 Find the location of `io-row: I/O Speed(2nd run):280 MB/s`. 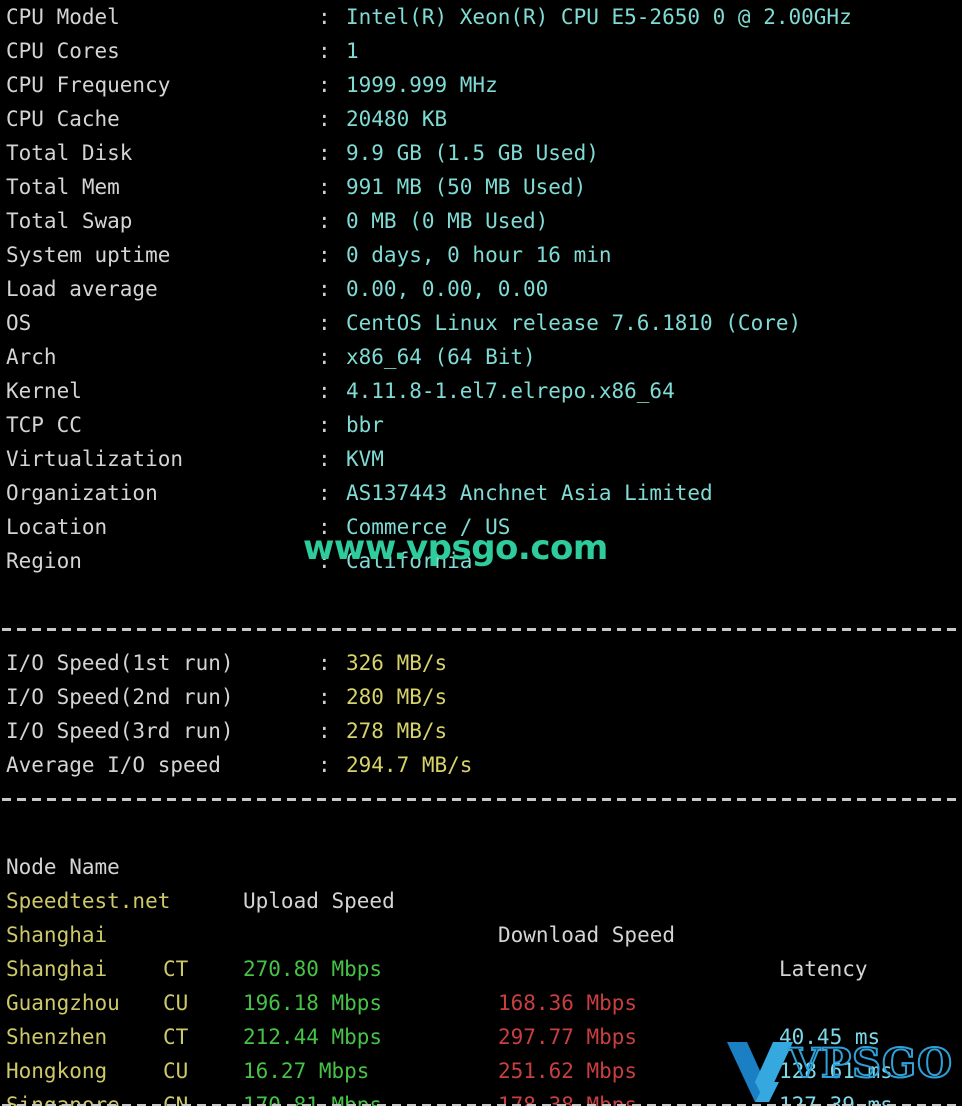

io-row: I/O Speed(2nd run):280 MB/s is located at coordinates (481, 697).